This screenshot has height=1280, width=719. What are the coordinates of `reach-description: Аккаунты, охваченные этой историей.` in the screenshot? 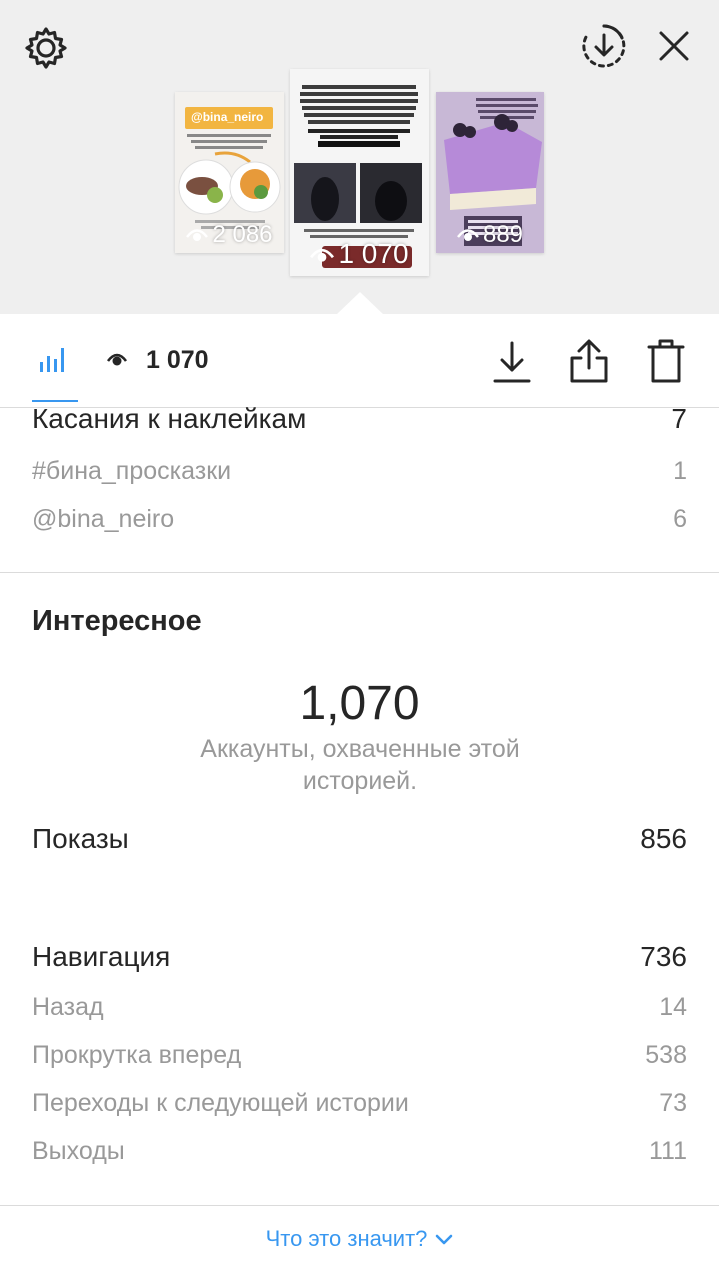 It's located at (360, 765).